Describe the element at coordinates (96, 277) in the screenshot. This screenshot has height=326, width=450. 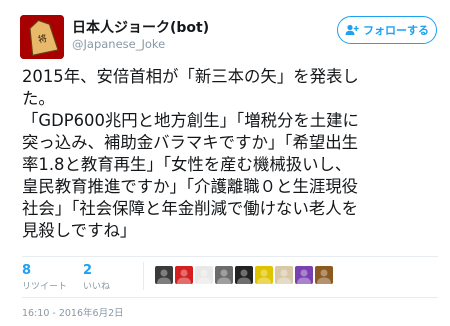
I see `like-stat: 2 いいね` at that location.